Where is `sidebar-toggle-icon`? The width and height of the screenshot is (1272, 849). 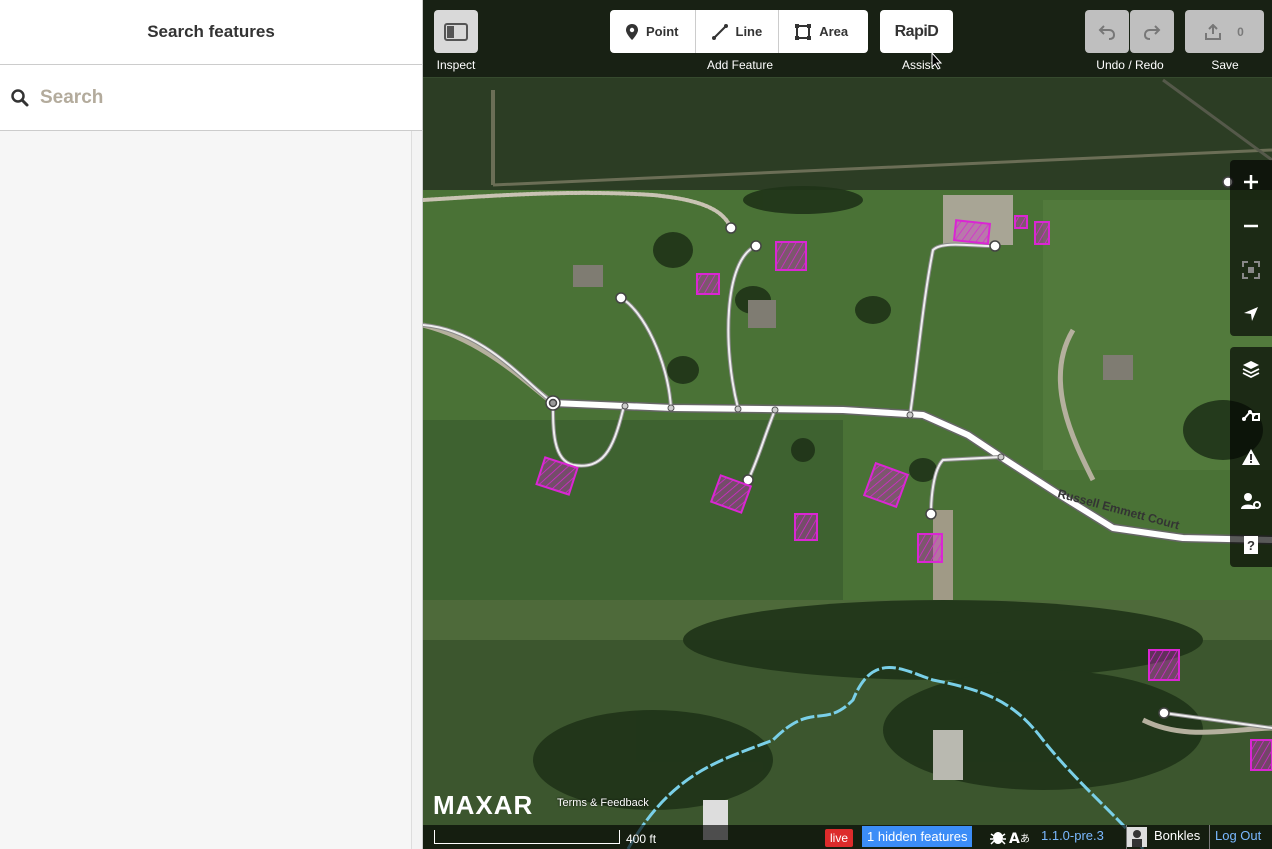 sidebar-toggle-icon is located at coordinates (456, 31).